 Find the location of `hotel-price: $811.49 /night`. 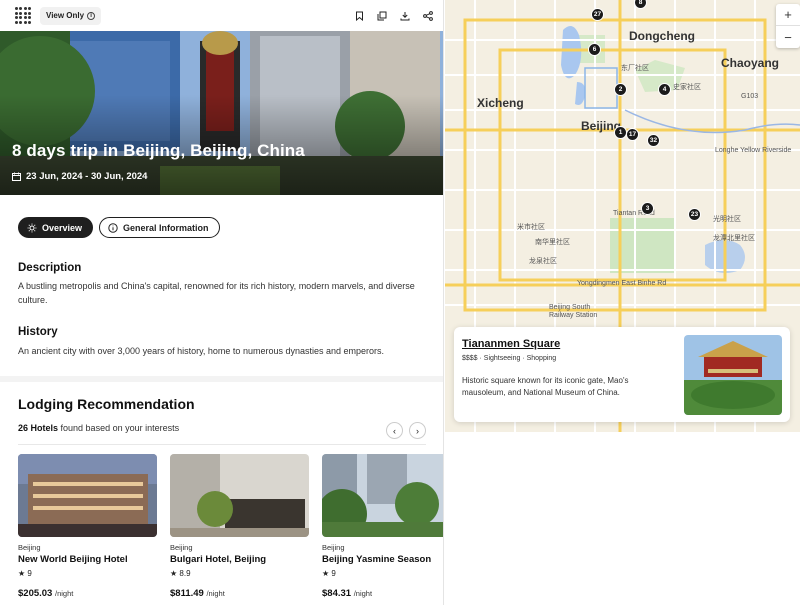

hotel-price: $811.49 /night is located at coordinates (239, 593).